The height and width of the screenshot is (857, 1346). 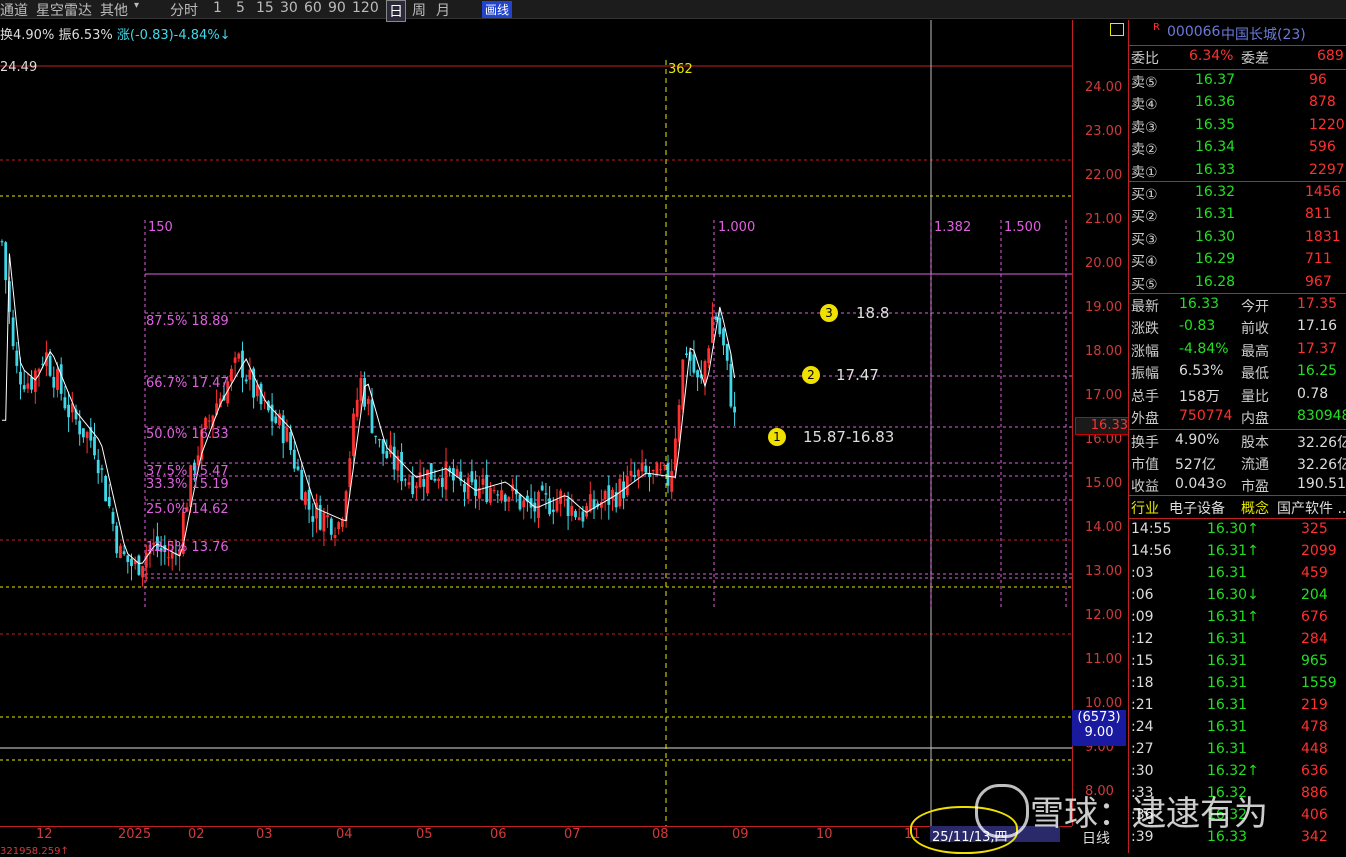 I want to click on period-15: 15, so click(x=265, y=8).